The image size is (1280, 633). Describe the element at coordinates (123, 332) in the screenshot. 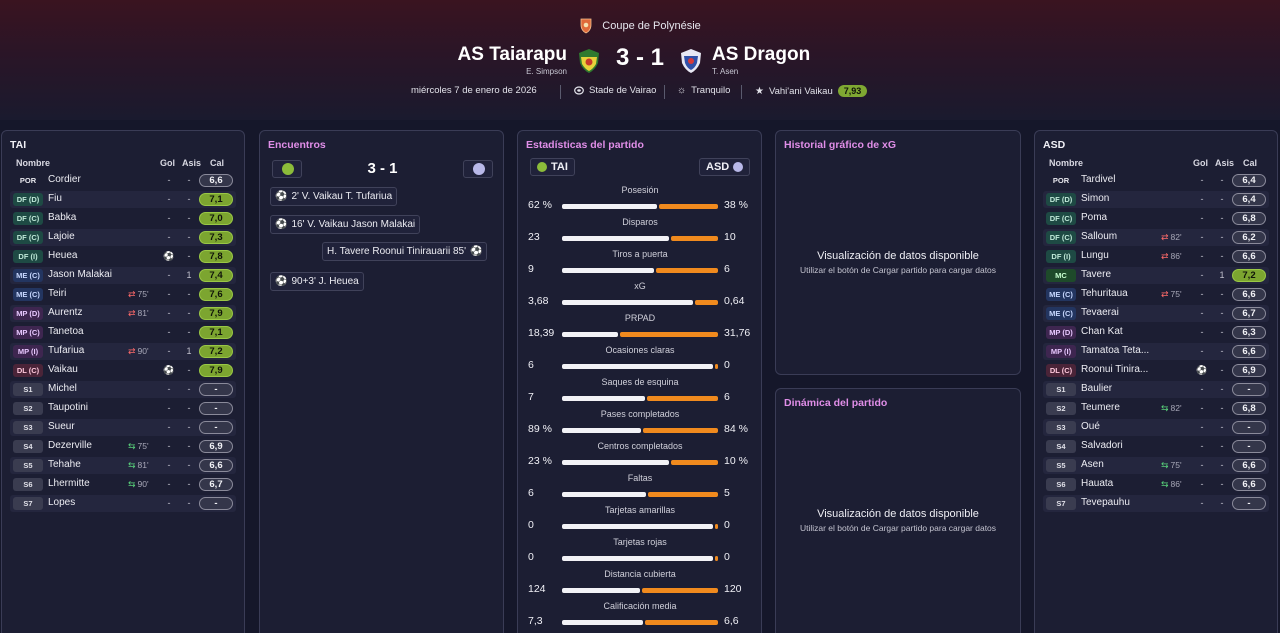

I see `player-row: MP (C) Tanetoa - -7,1` at that location.